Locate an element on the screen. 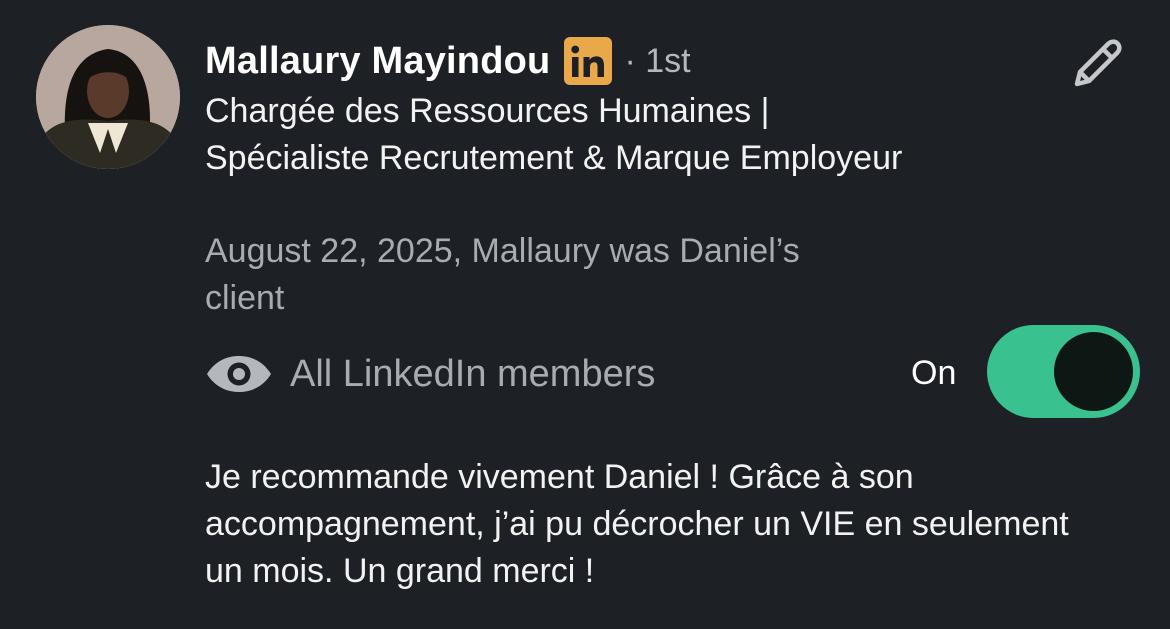  linkedin-badge-icon is located at coordinates (588, 61).